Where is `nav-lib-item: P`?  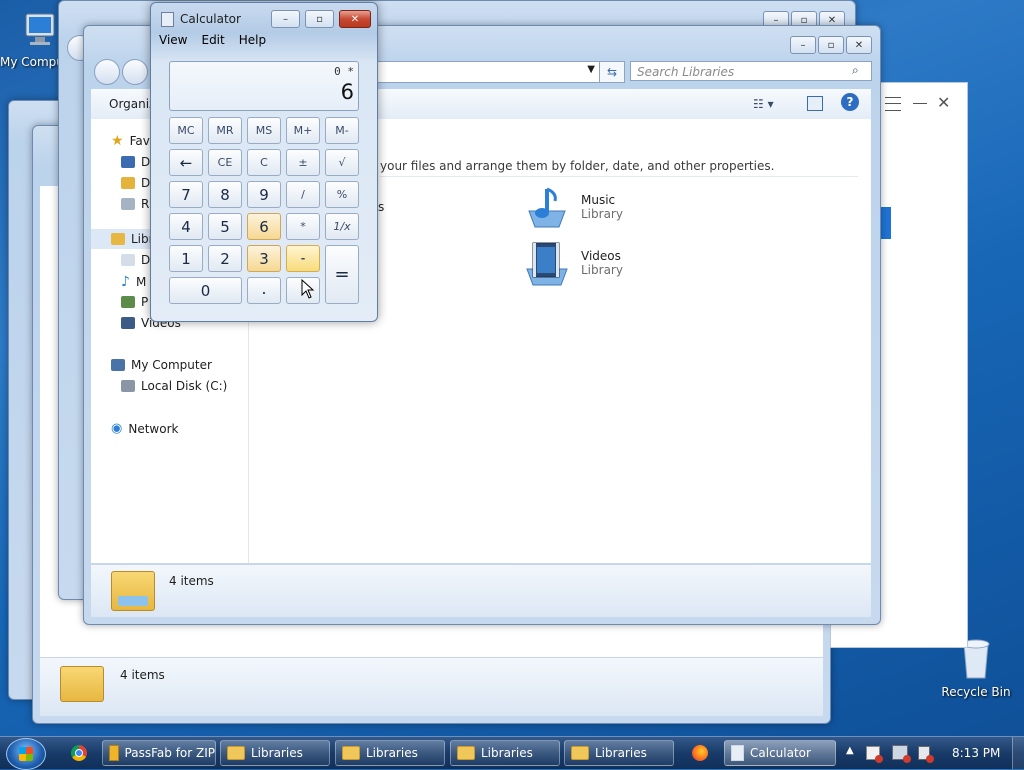 nav-lib-item: P is located at coordinates (134, 302).